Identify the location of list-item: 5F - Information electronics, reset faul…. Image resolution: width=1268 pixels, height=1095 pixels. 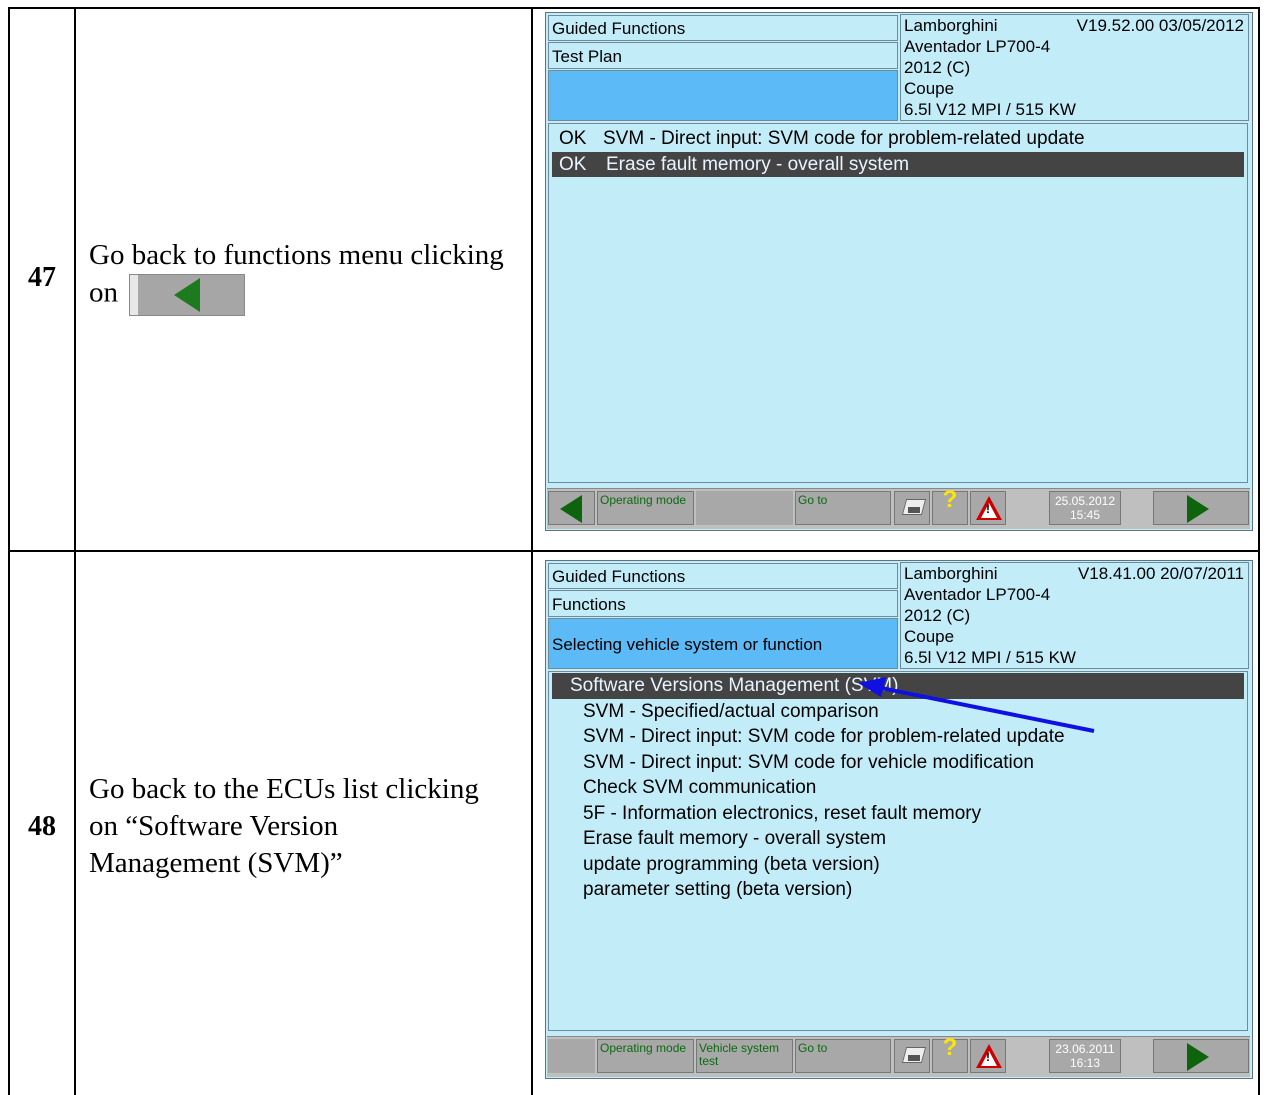
(898, 814).